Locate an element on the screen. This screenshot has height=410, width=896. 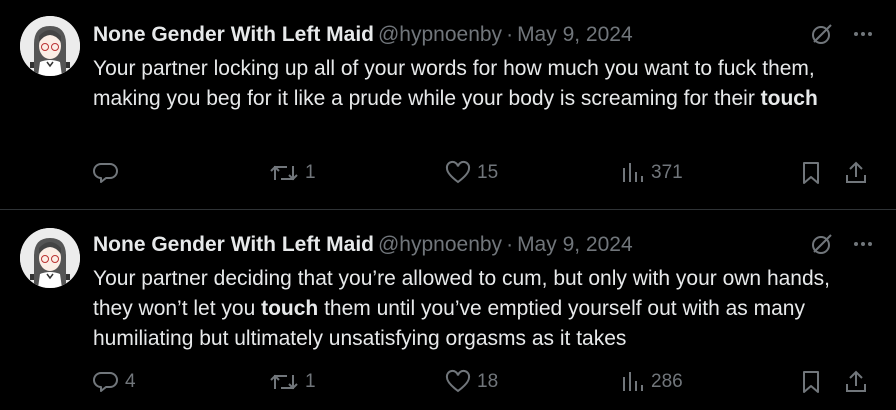
tweet-actions: 1 15 371 is located at coordinates (484, 175).